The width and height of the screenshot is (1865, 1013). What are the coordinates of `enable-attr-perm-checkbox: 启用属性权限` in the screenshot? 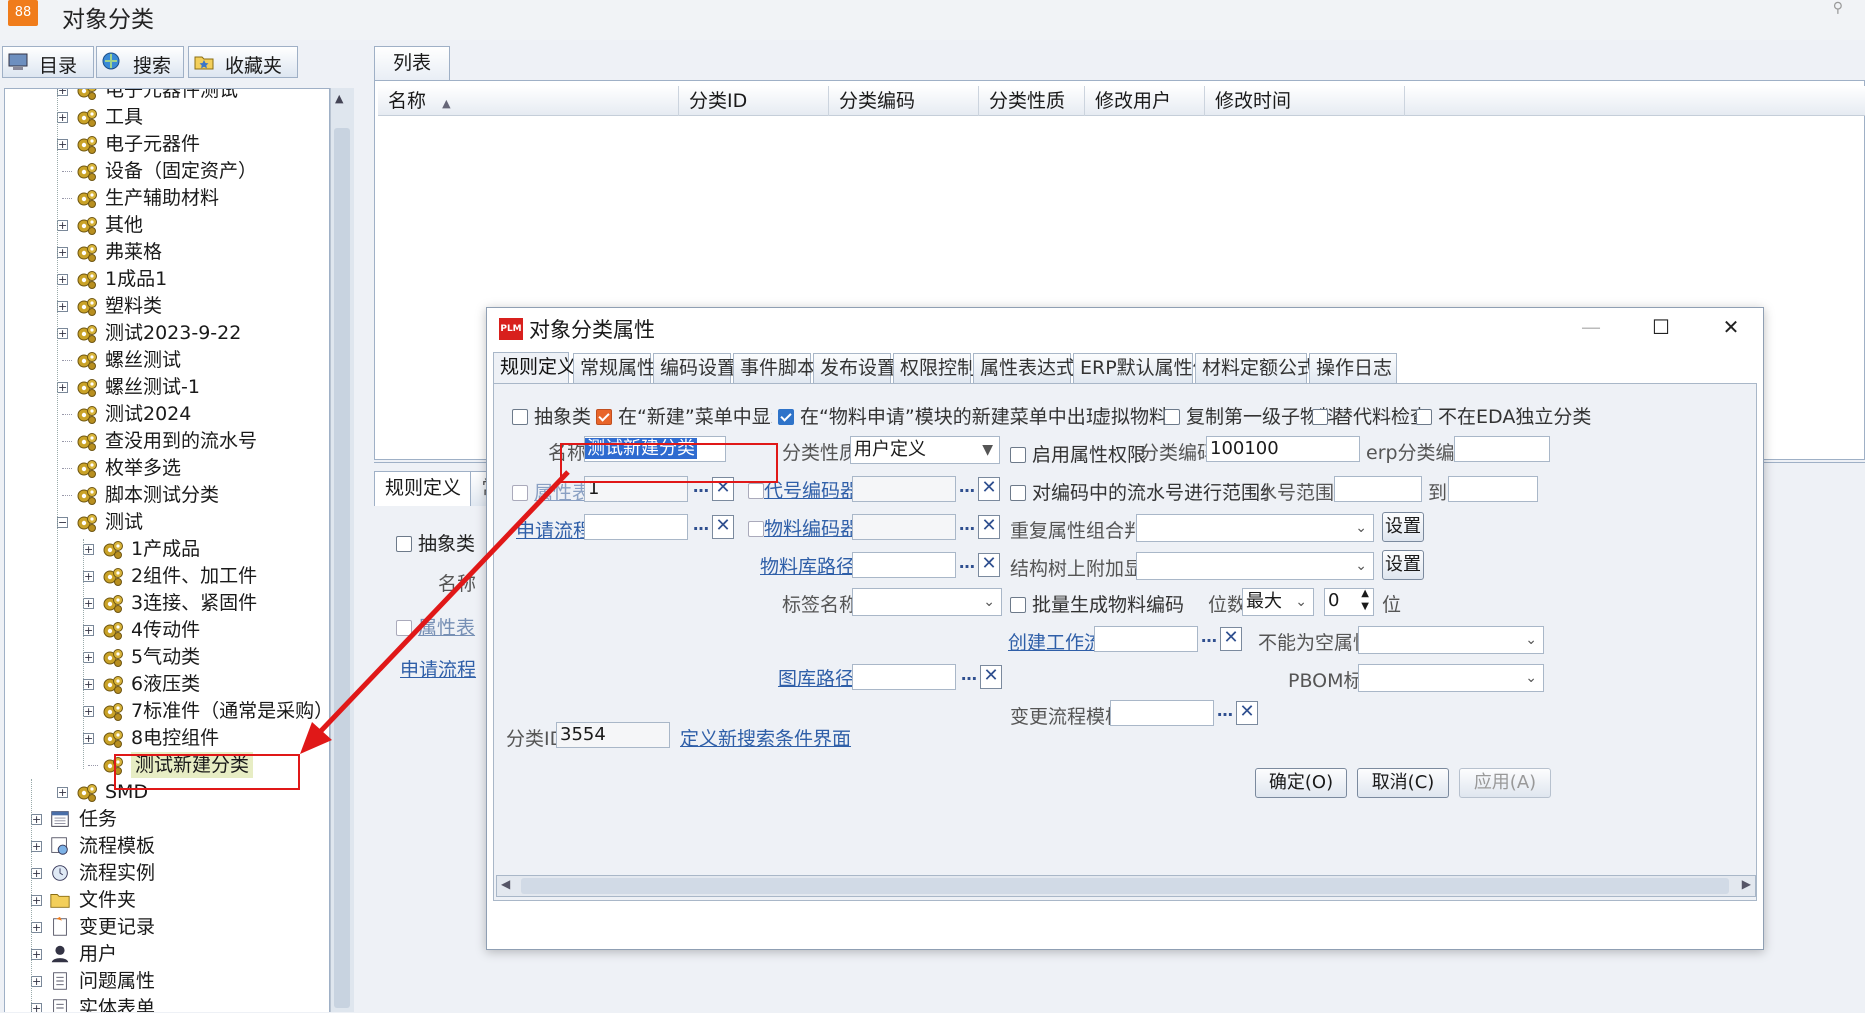 It's located at (1078, 453).